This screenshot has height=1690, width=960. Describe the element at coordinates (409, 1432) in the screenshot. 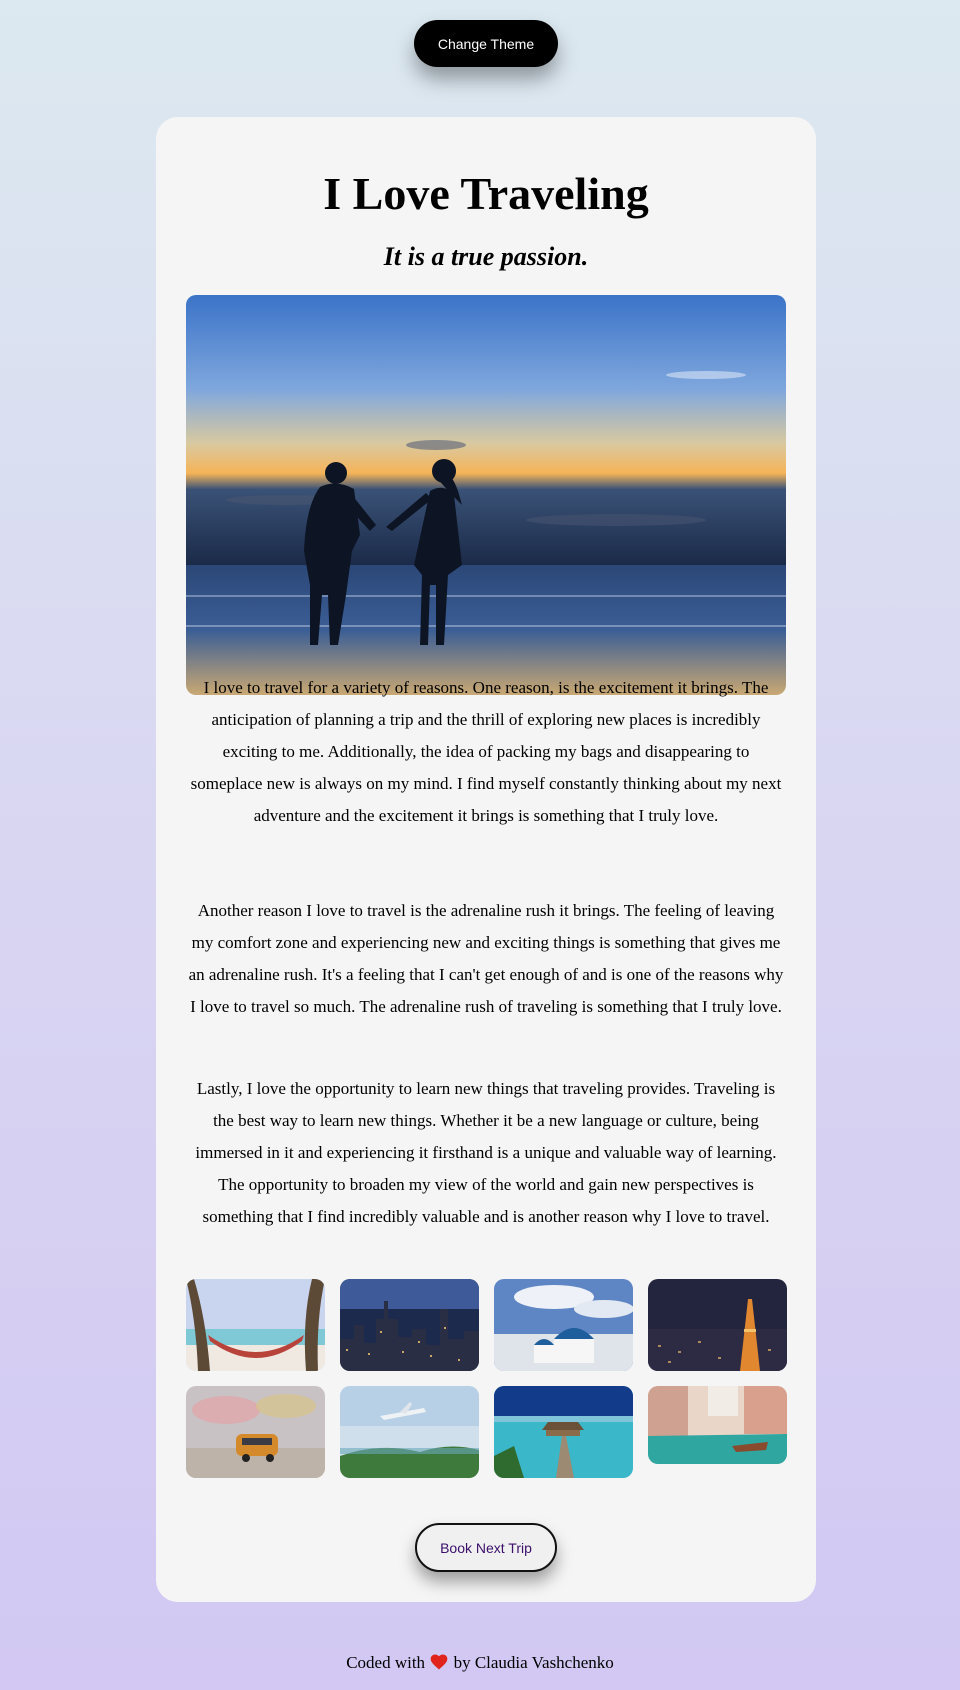

I see `gallery-image-airplane` at that location.